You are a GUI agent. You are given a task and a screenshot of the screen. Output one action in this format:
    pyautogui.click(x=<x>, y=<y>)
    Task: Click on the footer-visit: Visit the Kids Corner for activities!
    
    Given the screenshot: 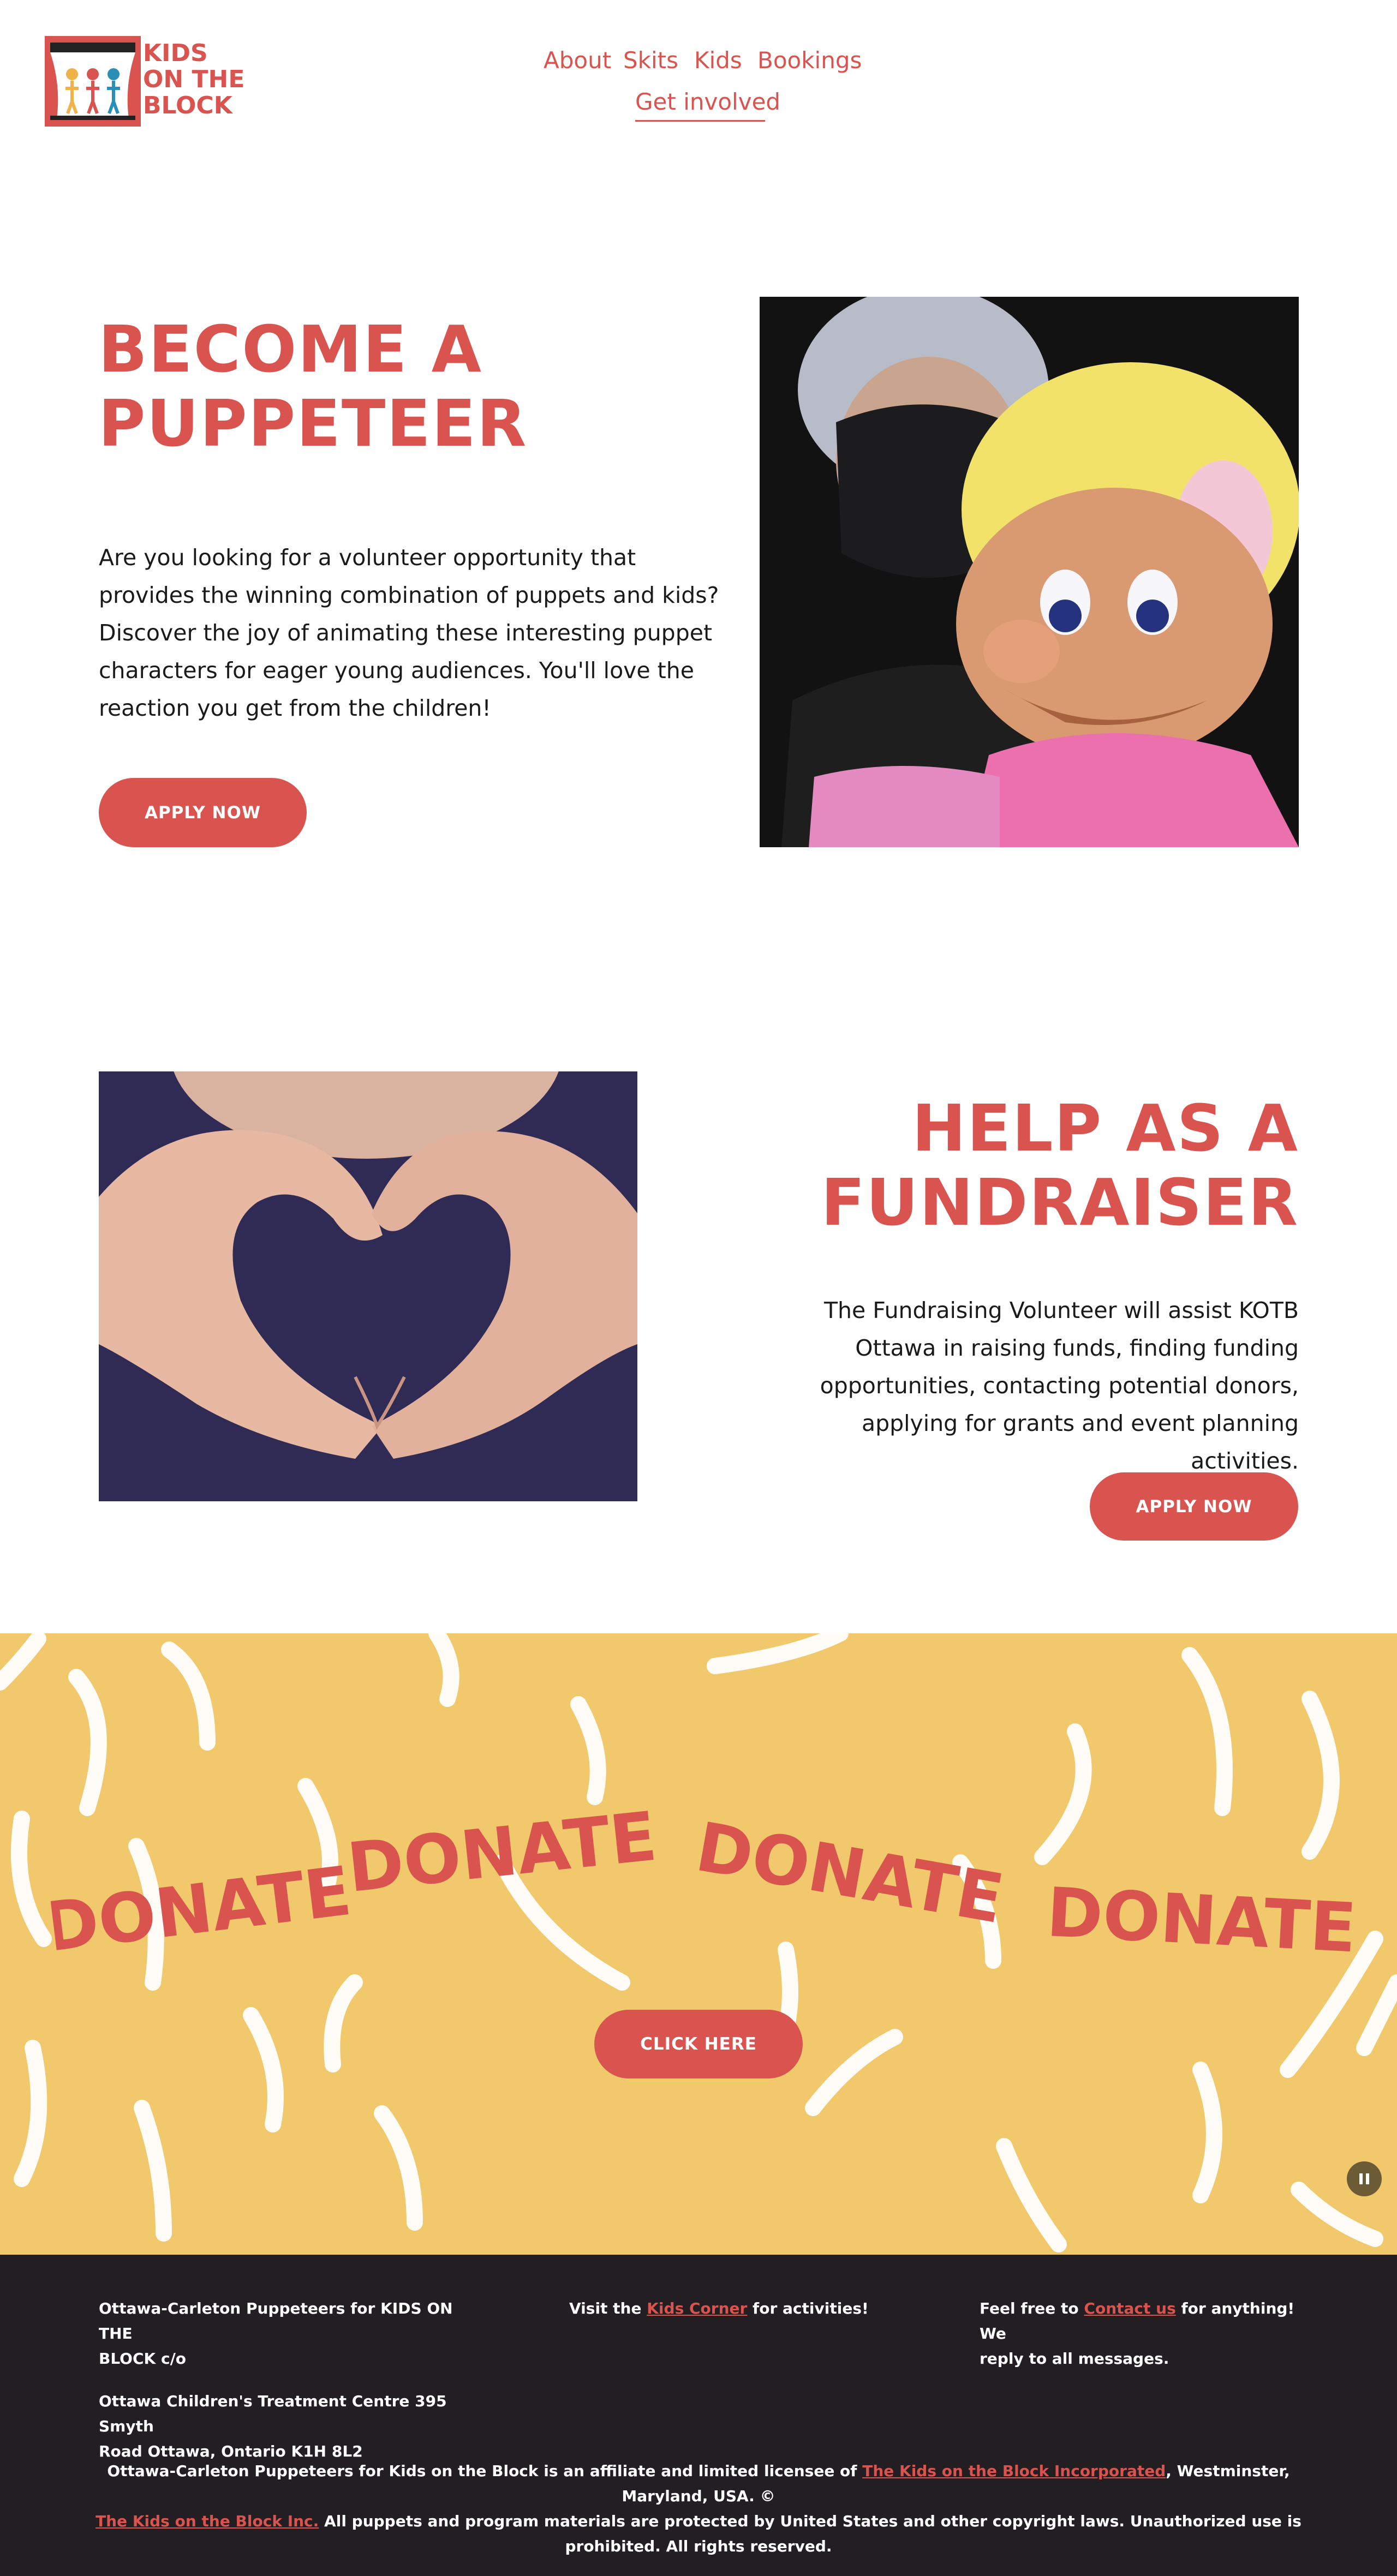 What is the action you would take?
    pyautogui.click(x=719, y=2309)
    